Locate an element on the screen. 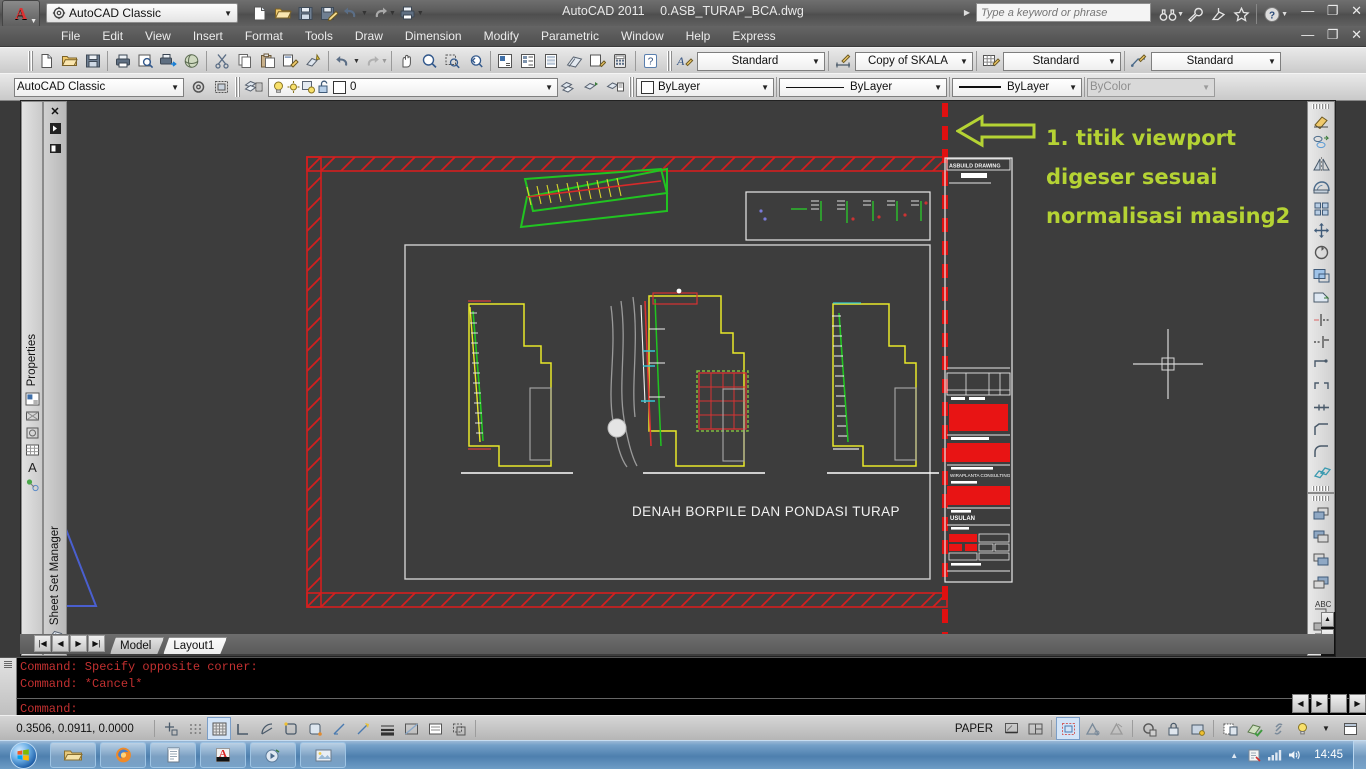 Image resolution: width=1366 pixels, height=769 pixels. workspace-toolbar-dropdown: AutoCAD Classic ▼ is located at coordinates (99, 87).